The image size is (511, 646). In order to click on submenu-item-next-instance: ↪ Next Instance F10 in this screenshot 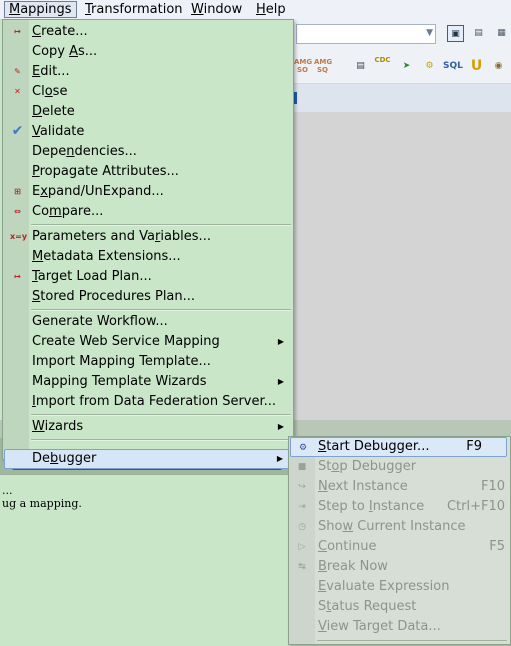, I will do `click(398, 487)`.